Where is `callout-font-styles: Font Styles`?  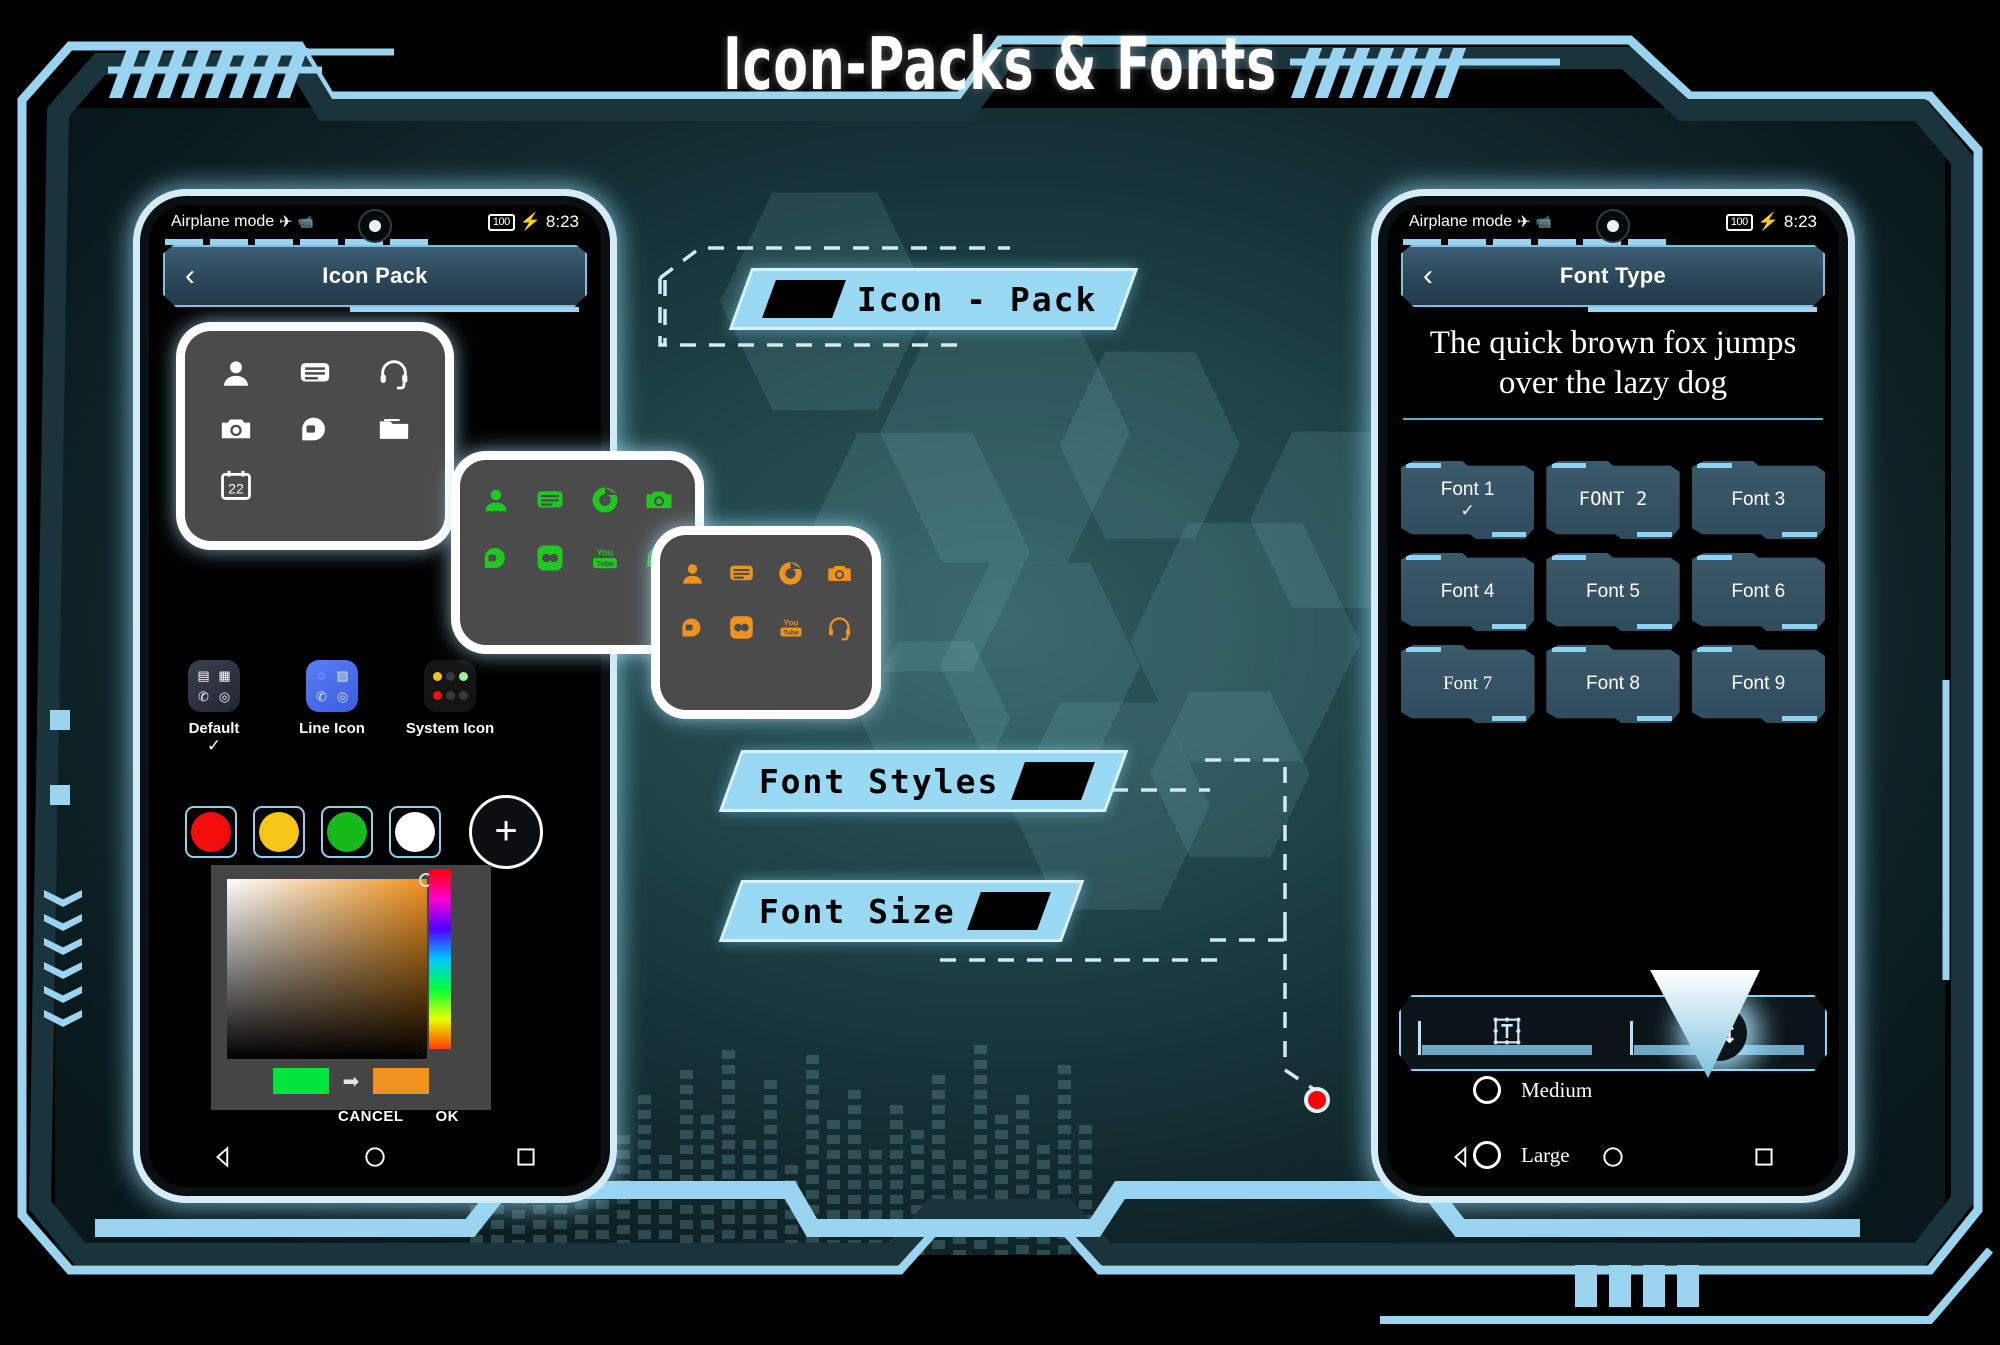
callout-font-styles: Font Styles is located at coordinates (923, 781).